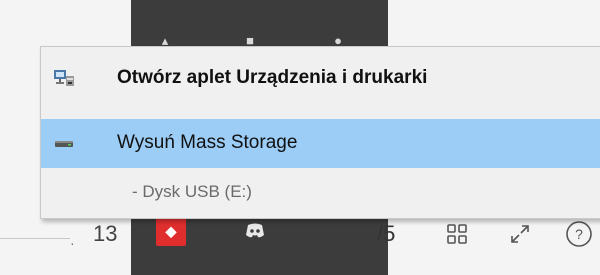 Image resolution: width=600 pixels, height=275 pixels. Describe the element at coordinates (171, 231) in the screenshot. I see `red-app-icon: ◆` at that location.